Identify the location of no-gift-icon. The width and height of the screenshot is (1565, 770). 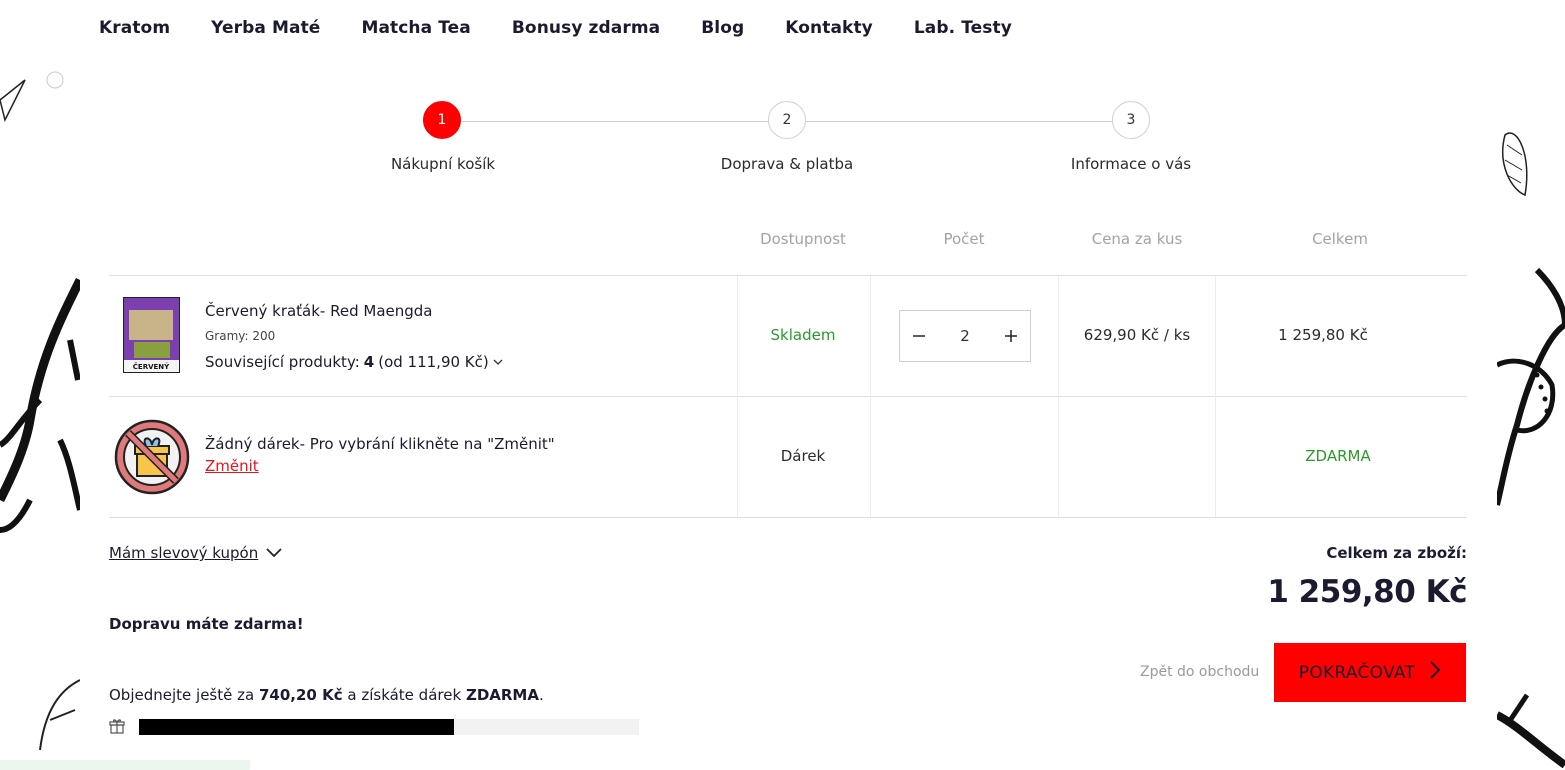
(152, 457).